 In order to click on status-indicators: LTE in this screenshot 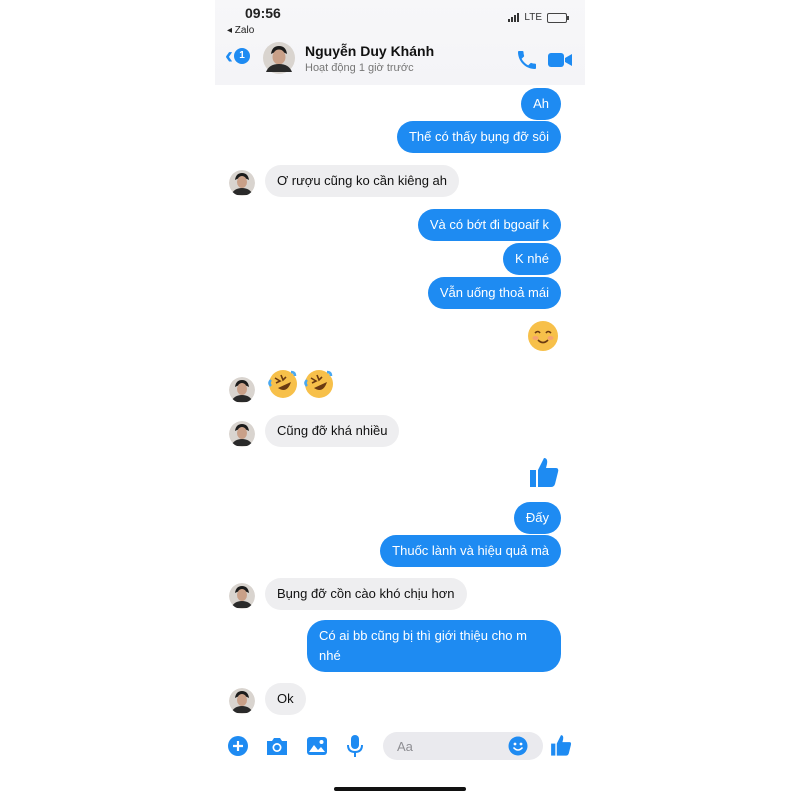, I will do `click(538, 17)`.